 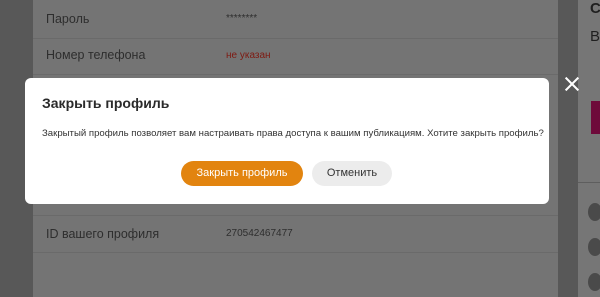 What do you see at coordinates (595, 36) in the screenshot?
I see `right-sidebar-text: В` at bounding box center [595, 36].